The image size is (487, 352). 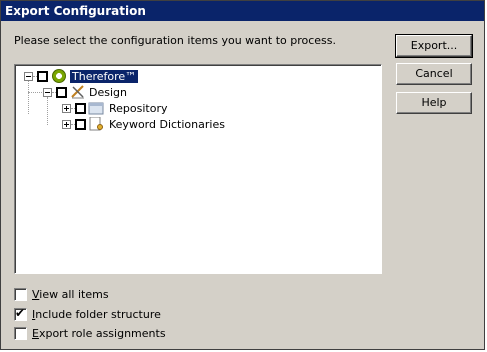 I want to click on include-folder-structure-label: Include folder structure, so click(x=96, y=314).